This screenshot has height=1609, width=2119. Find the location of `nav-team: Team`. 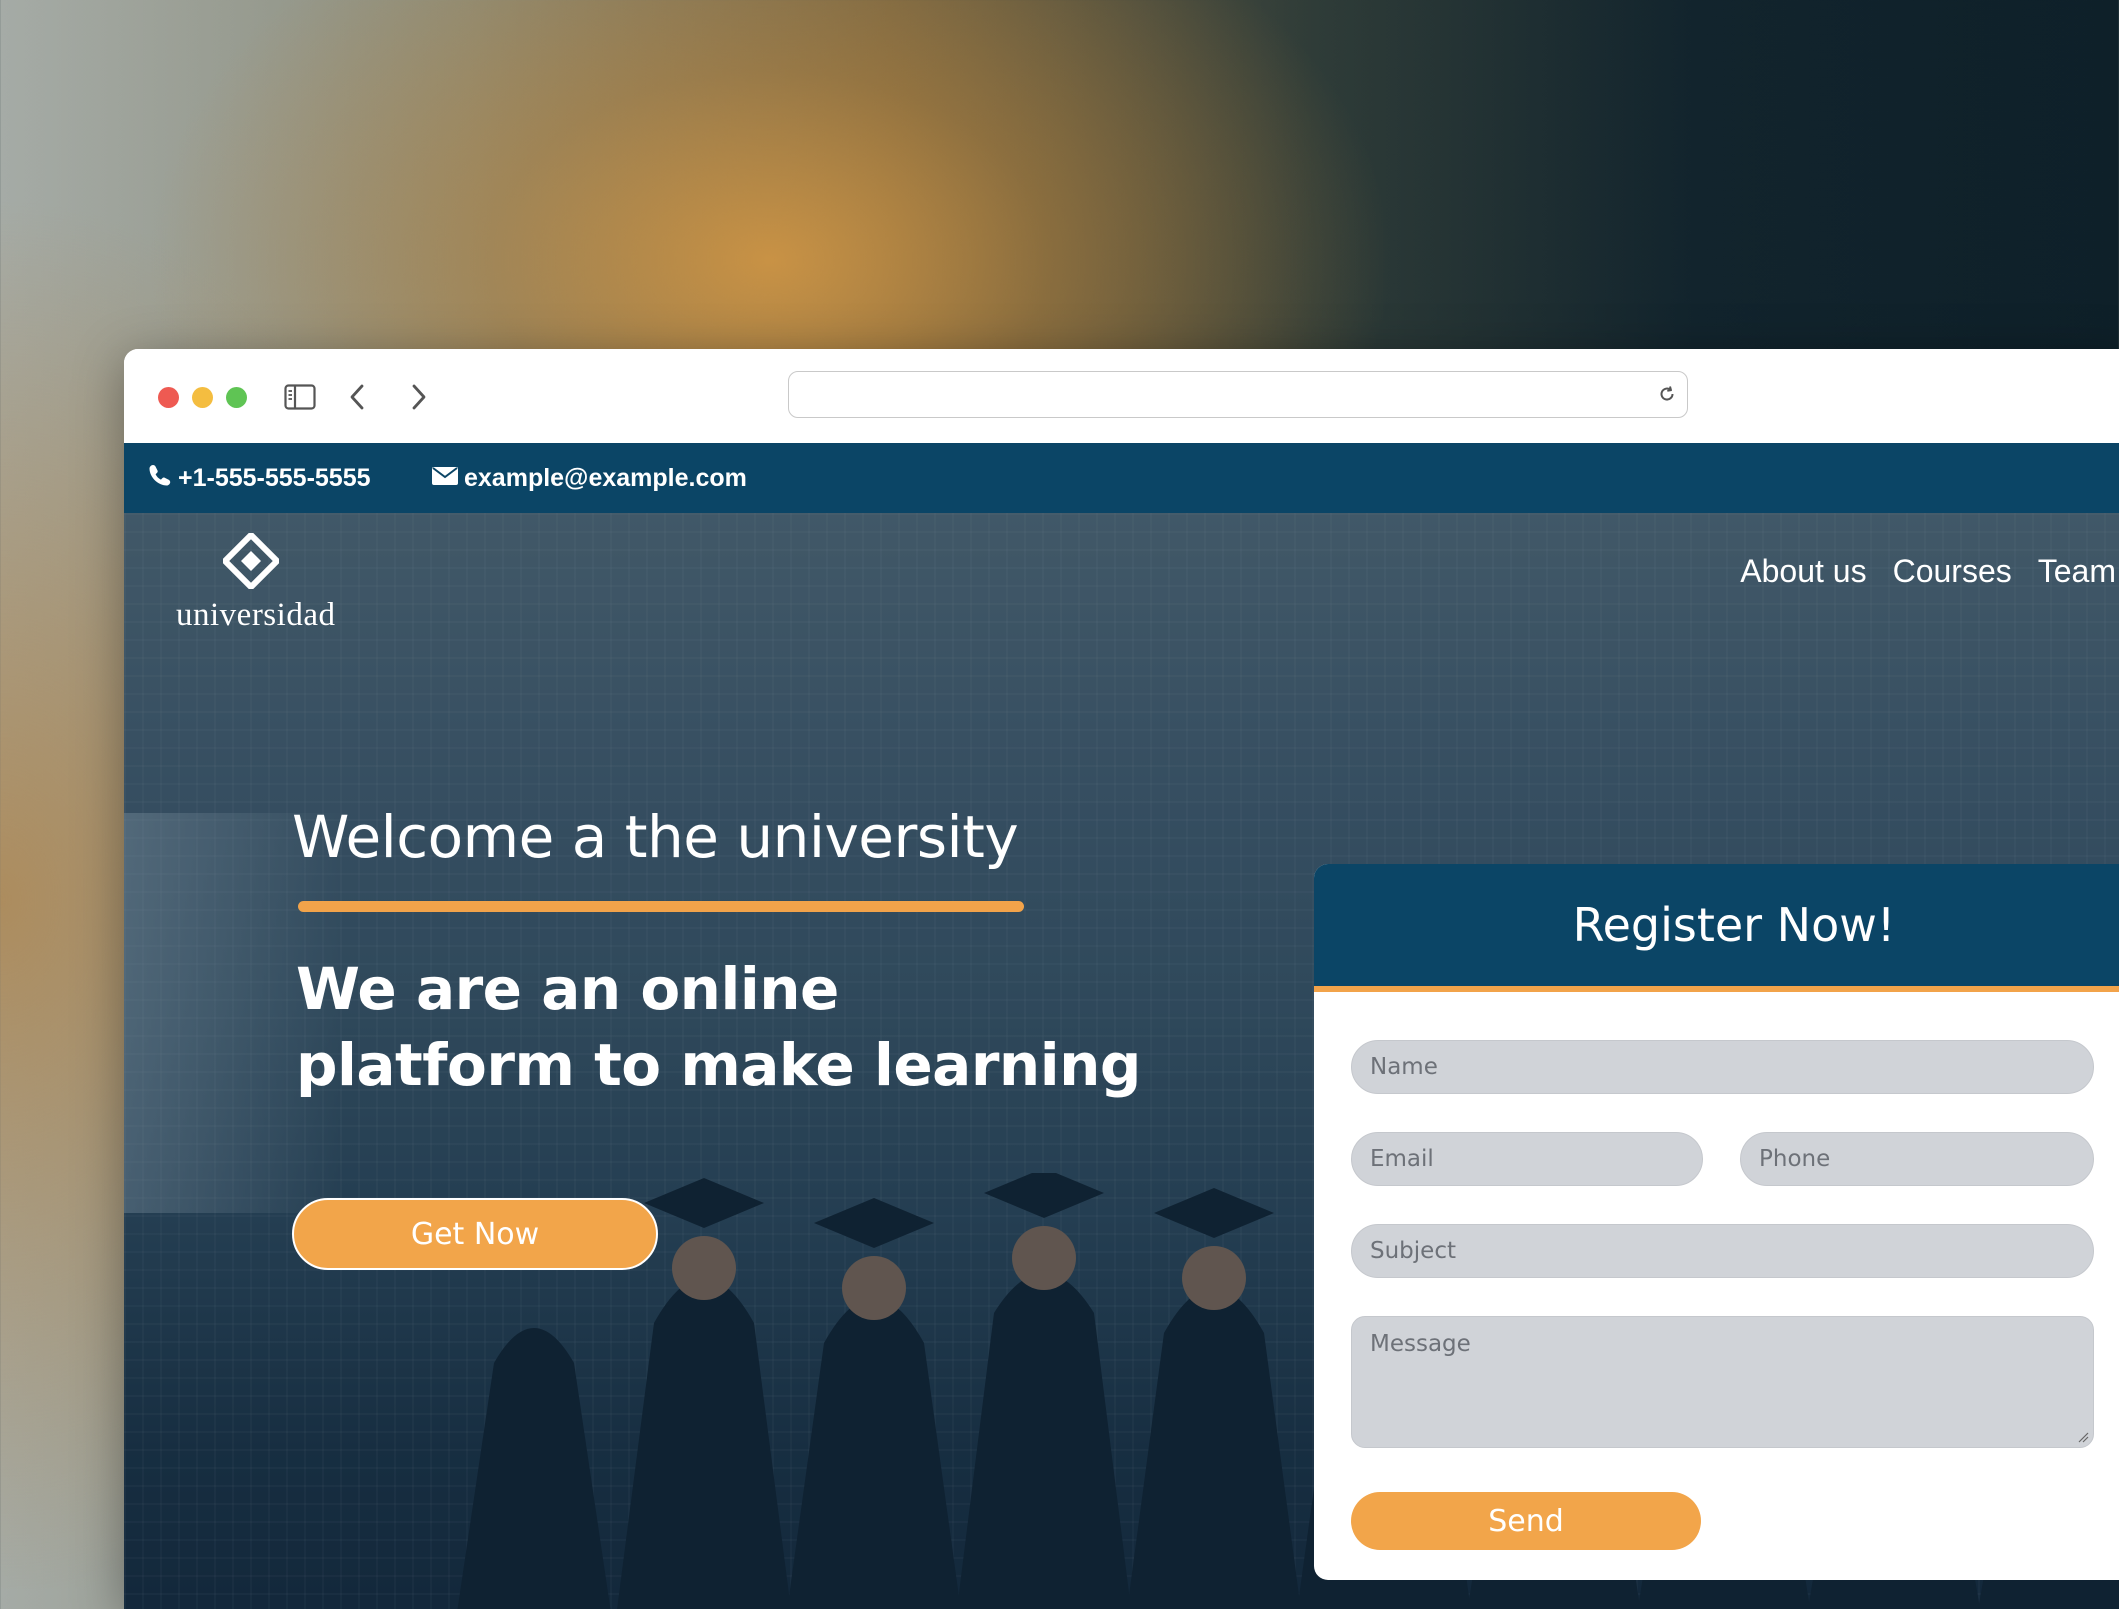

nav-team: Team is located at coordinates (2077, 571).